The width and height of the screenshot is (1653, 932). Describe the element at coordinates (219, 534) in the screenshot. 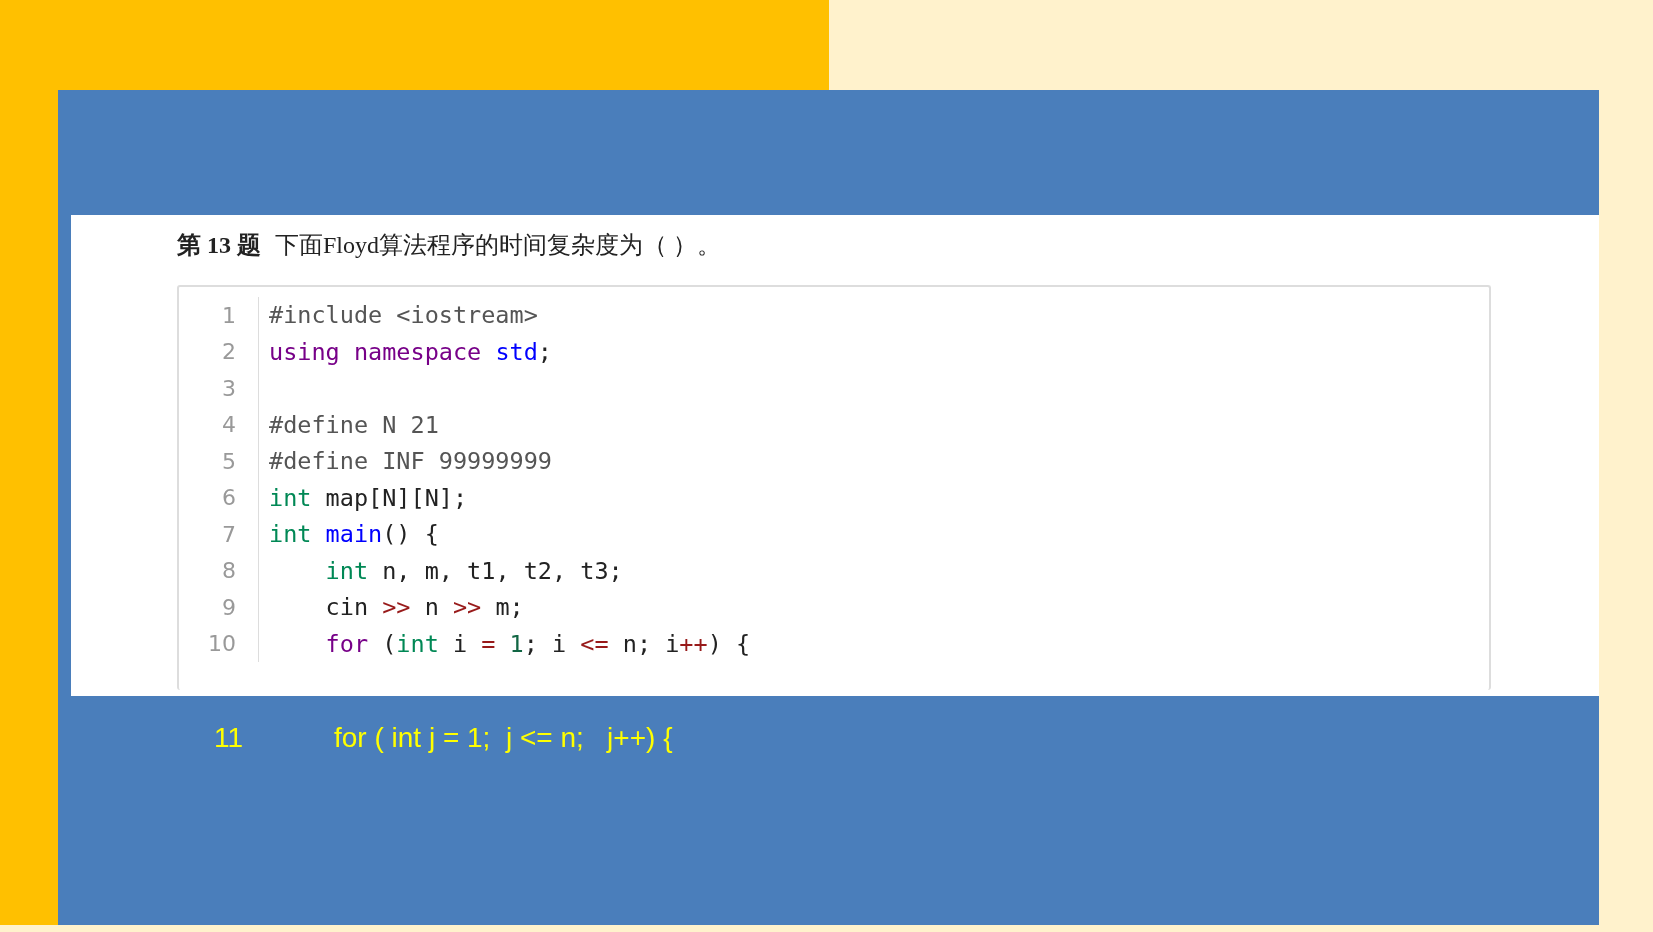

I see `line-number: 7` at that location.